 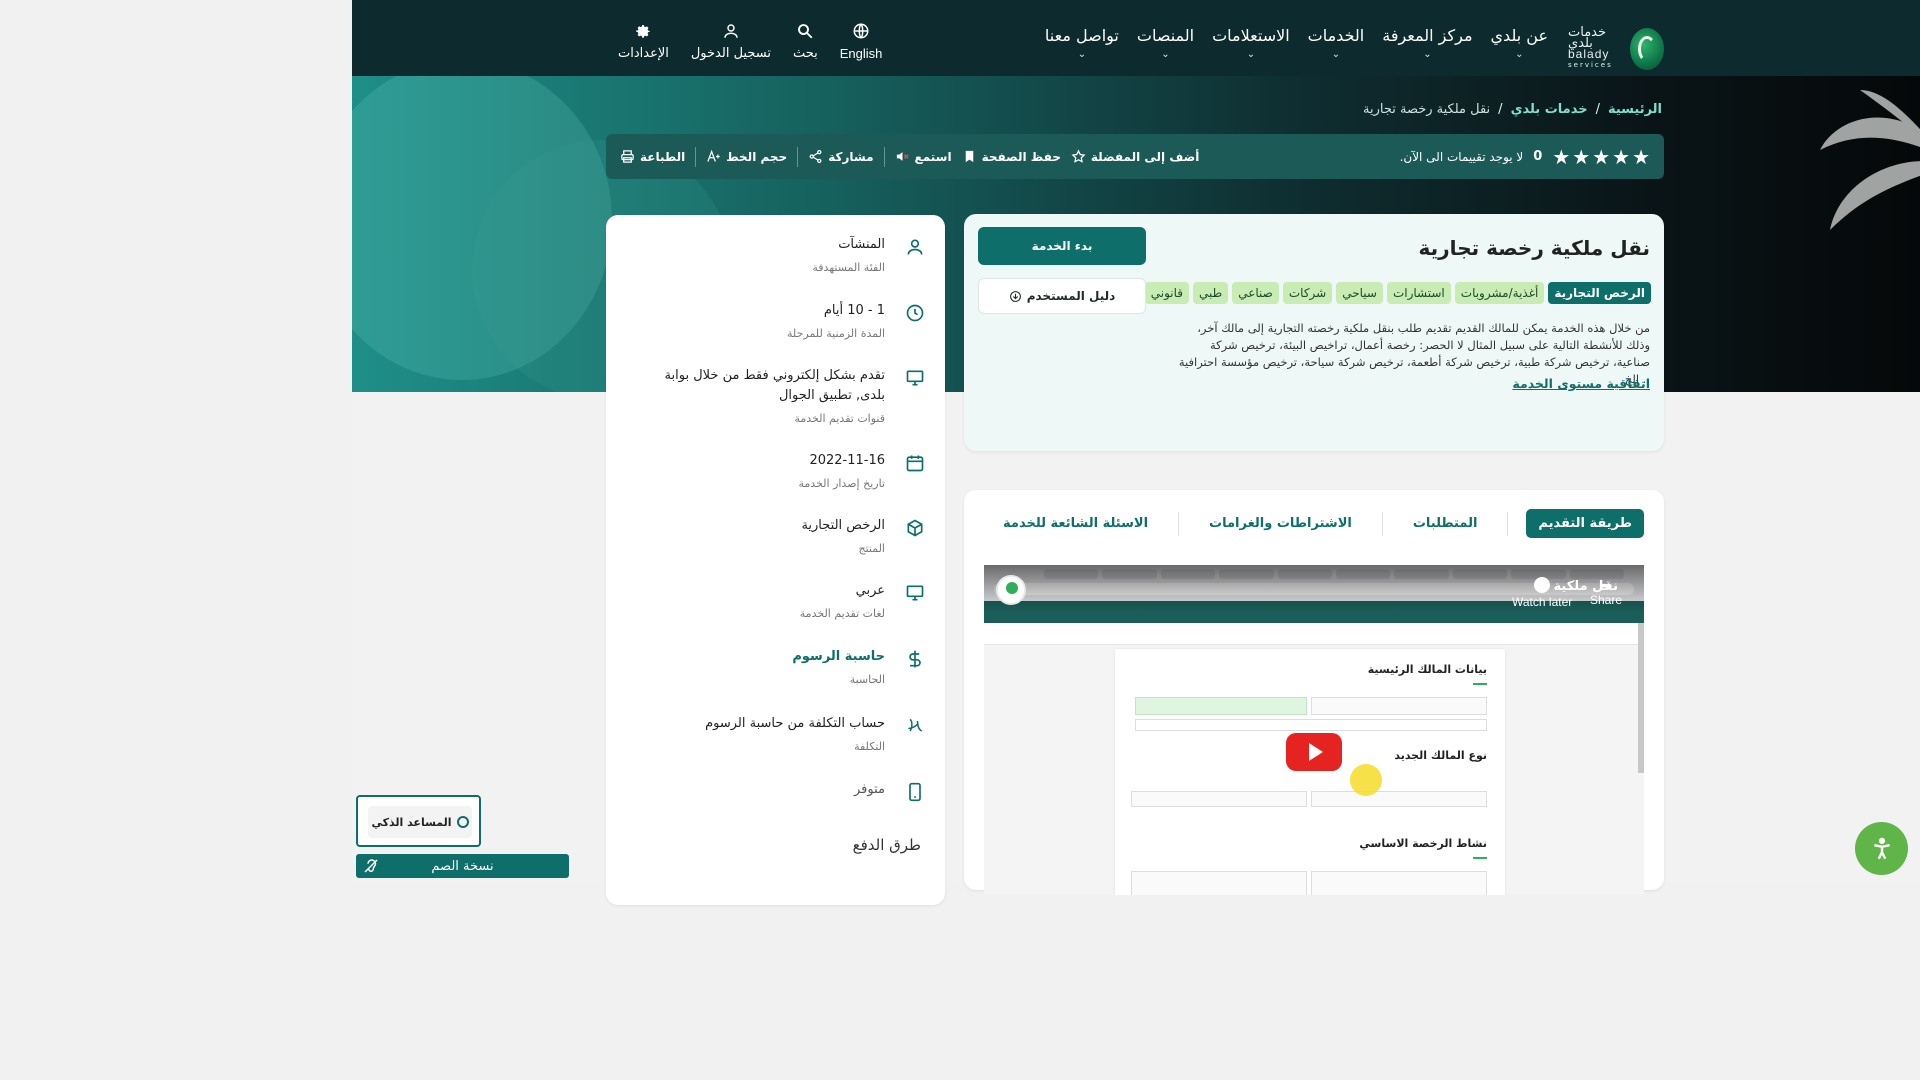 I want to click on menu-services: الخدمات ⌄, so click(x=1336, y=43).